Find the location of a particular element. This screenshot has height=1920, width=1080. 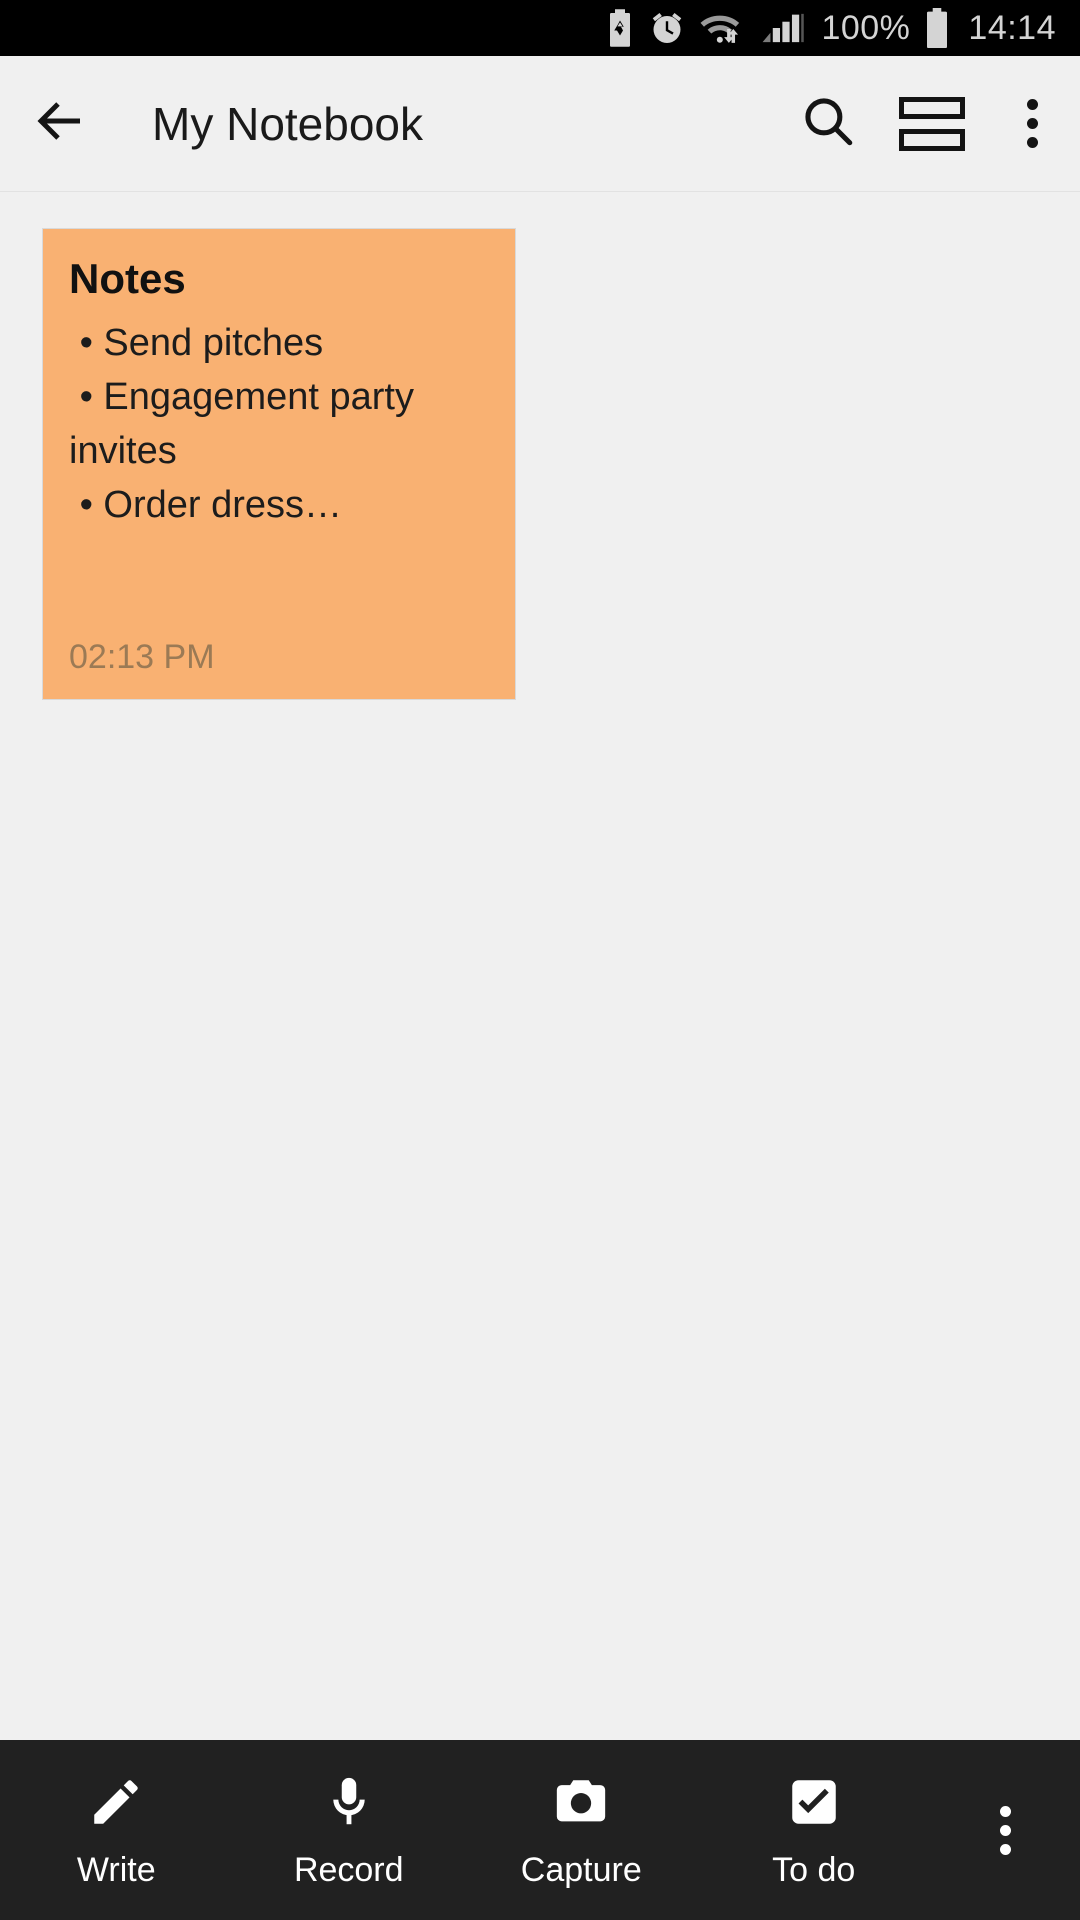

battery-saver-icon is located at coordinates (620, 28).